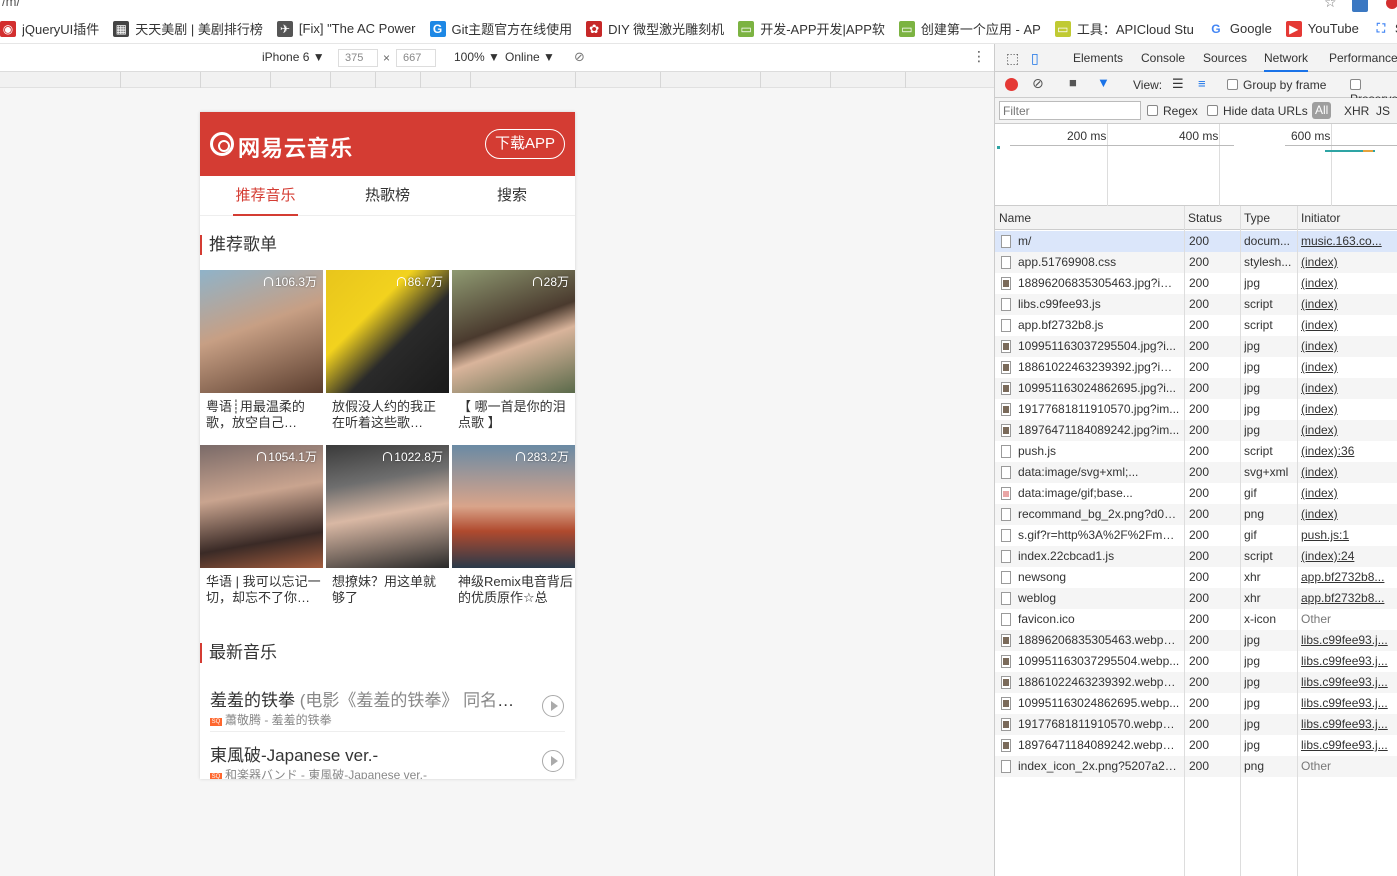  Describe the element at coordinates (1196, 262) in the screenshot. I see `request-row: app.51769908.css 200 stylesh... (index)` at that location.